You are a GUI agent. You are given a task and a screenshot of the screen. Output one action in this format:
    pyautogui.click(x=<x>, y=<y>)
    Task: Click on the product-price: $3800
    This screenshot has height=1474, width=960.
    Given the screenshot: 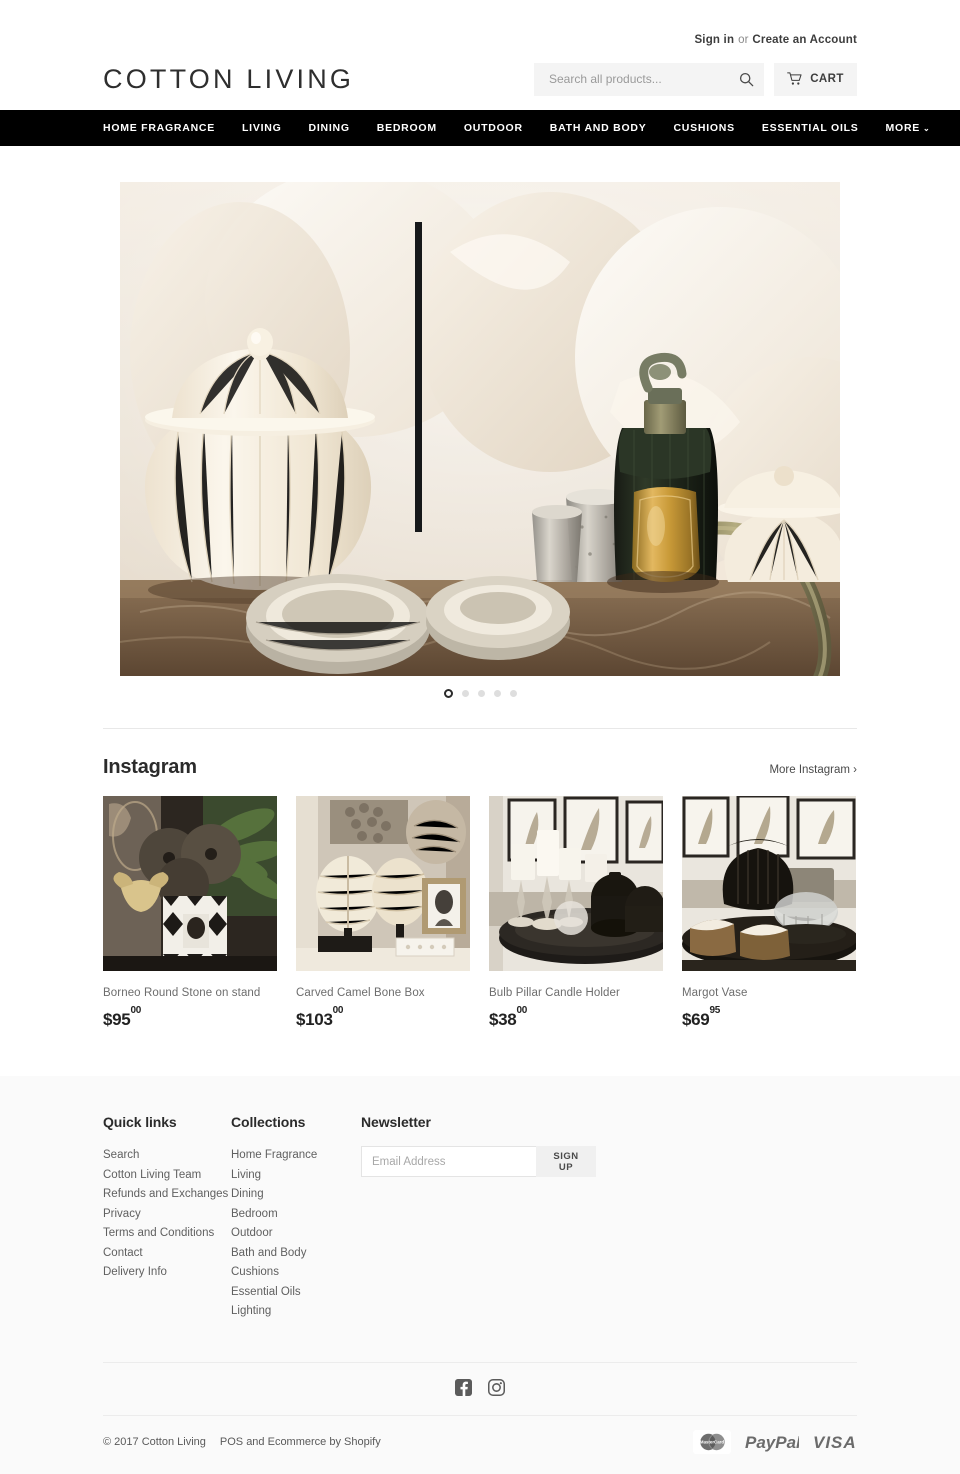 What is the action you would take?
    pyautogui.click(x=576, y=1017)
    